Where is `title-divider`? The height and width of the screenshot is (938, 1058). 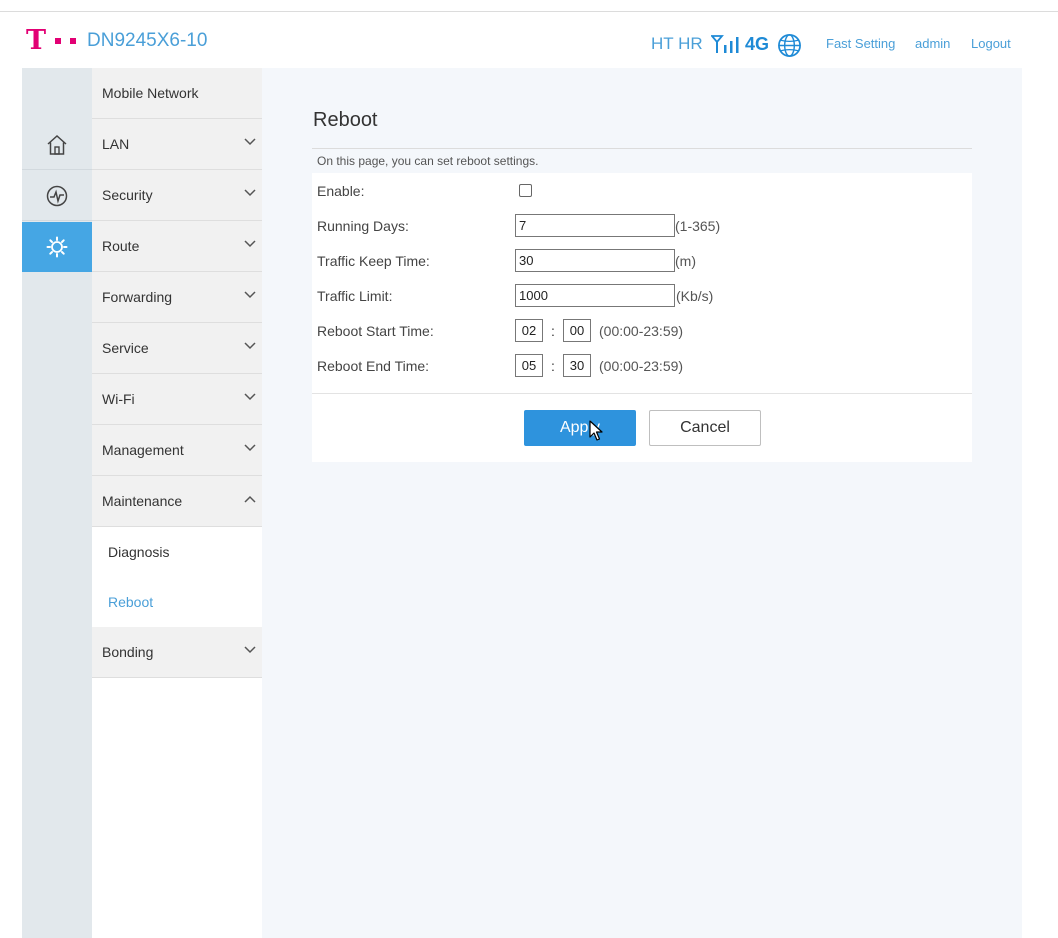
title-divider is located at coordinates (642, 148).